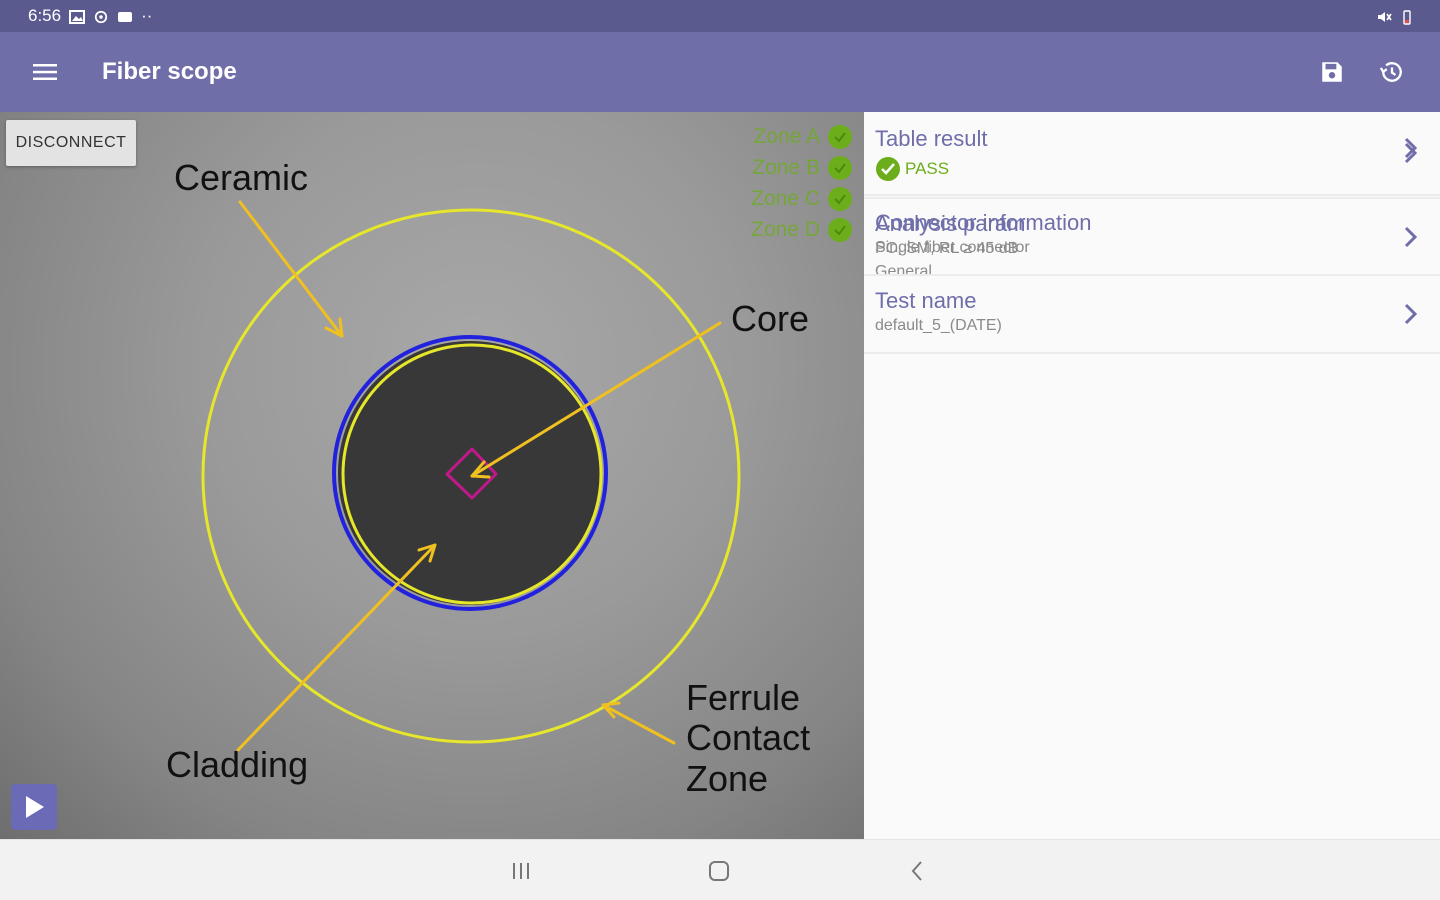 The width and height of the screenshot is (1440, 900). What do you see at coordinates (1152, 237) in the screenshot?
I see `analysis-param-item: Analysis param PC, SM, RL ≥ 45 dB` at bounding box center [1152, 237].